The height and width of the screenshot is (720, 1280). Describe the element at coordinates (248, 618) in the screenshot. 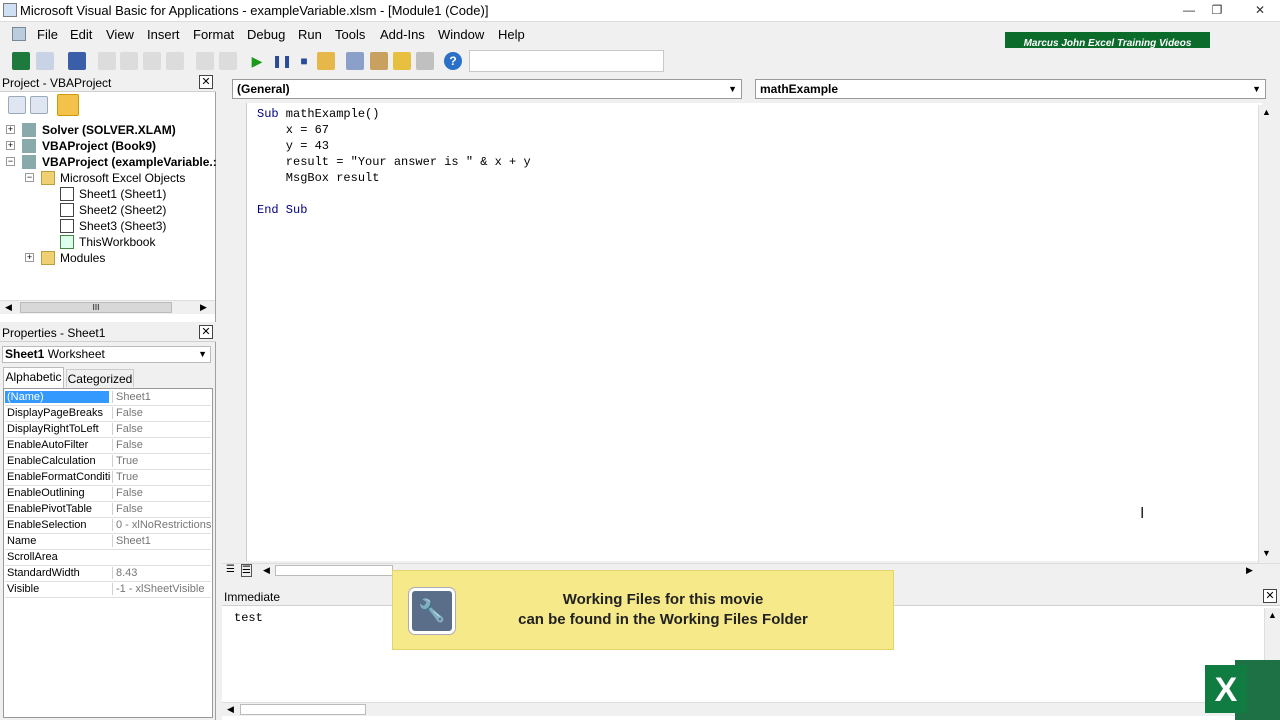

I see `immediate-text: test` at that location.